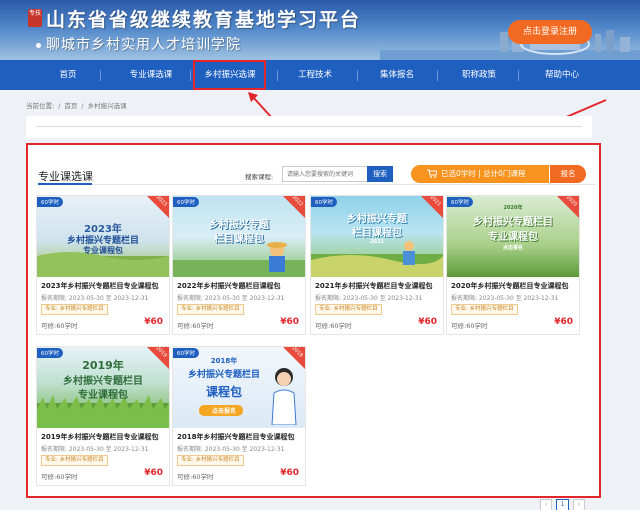 This screenshot has height=510, width=640. I want to click on selected-cart-button: 已选0学时 | 总计0门课程, so click(480, 174).